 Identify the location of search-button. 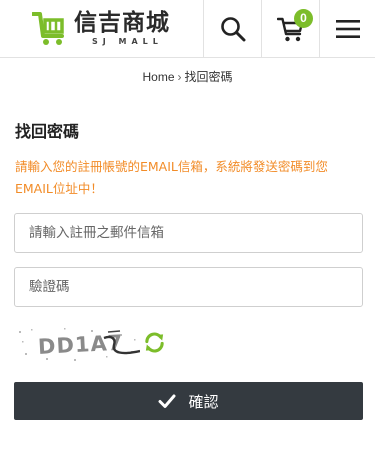
(232, 29).